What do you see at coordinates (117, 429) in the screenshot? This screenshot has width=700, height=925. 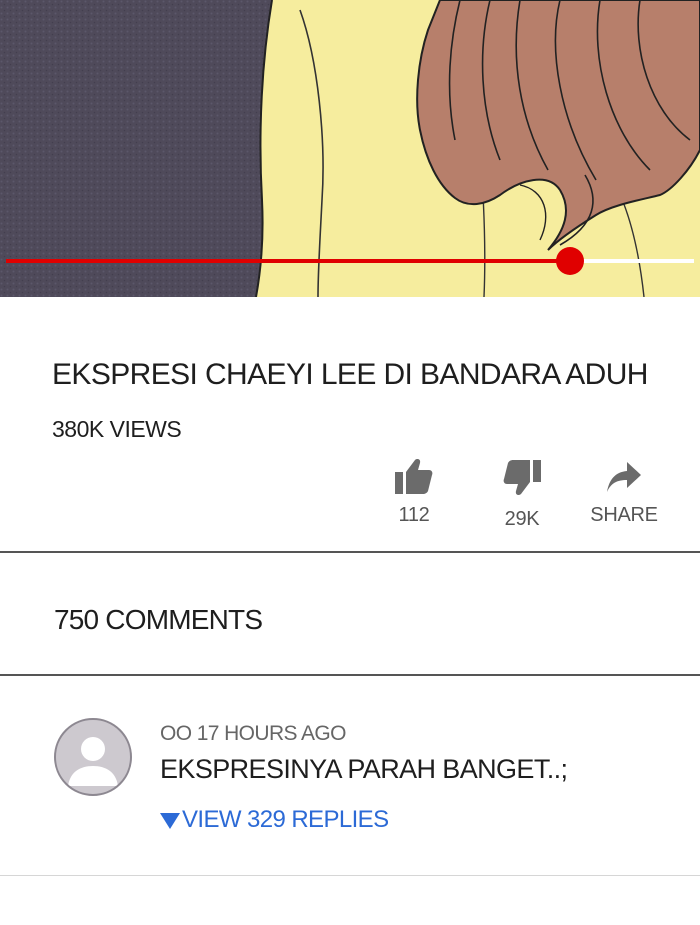 I see `view-count: 380K VIEWS` at bounding box center [117, 429].